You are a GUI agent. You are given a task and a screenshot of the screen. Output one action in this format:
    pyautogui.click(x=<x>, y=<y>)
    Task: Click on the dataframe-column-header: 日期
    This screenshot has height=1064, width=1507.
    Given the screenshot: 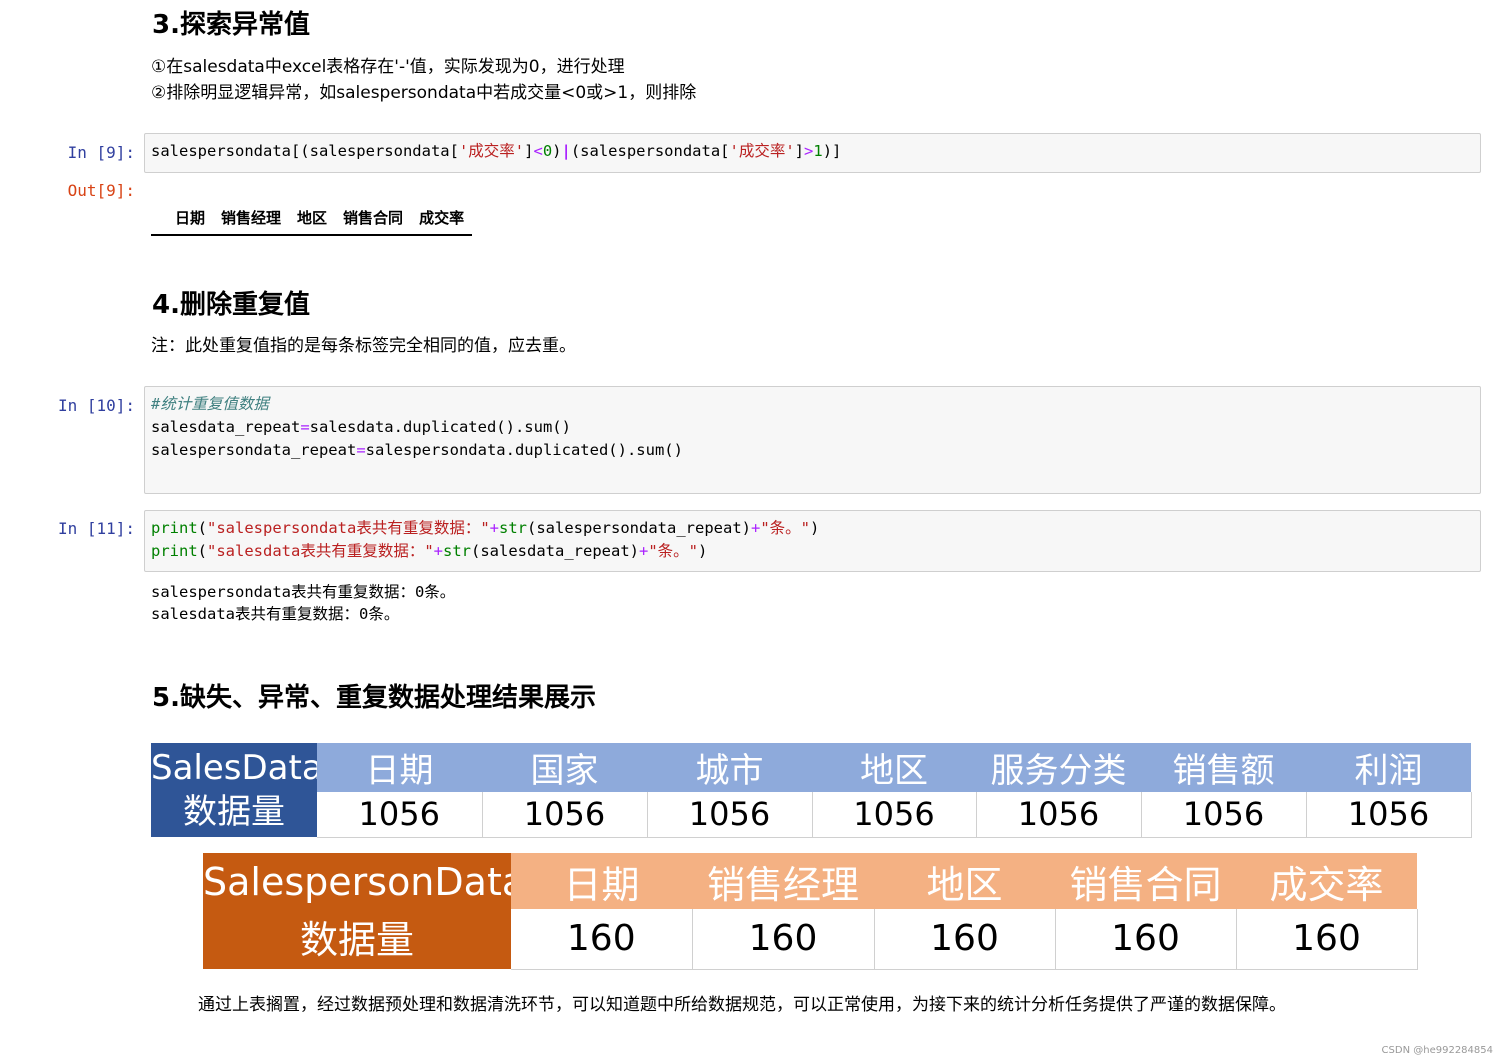 What is the action you would take?
    pyautogui.click(x=190, y=219)
    